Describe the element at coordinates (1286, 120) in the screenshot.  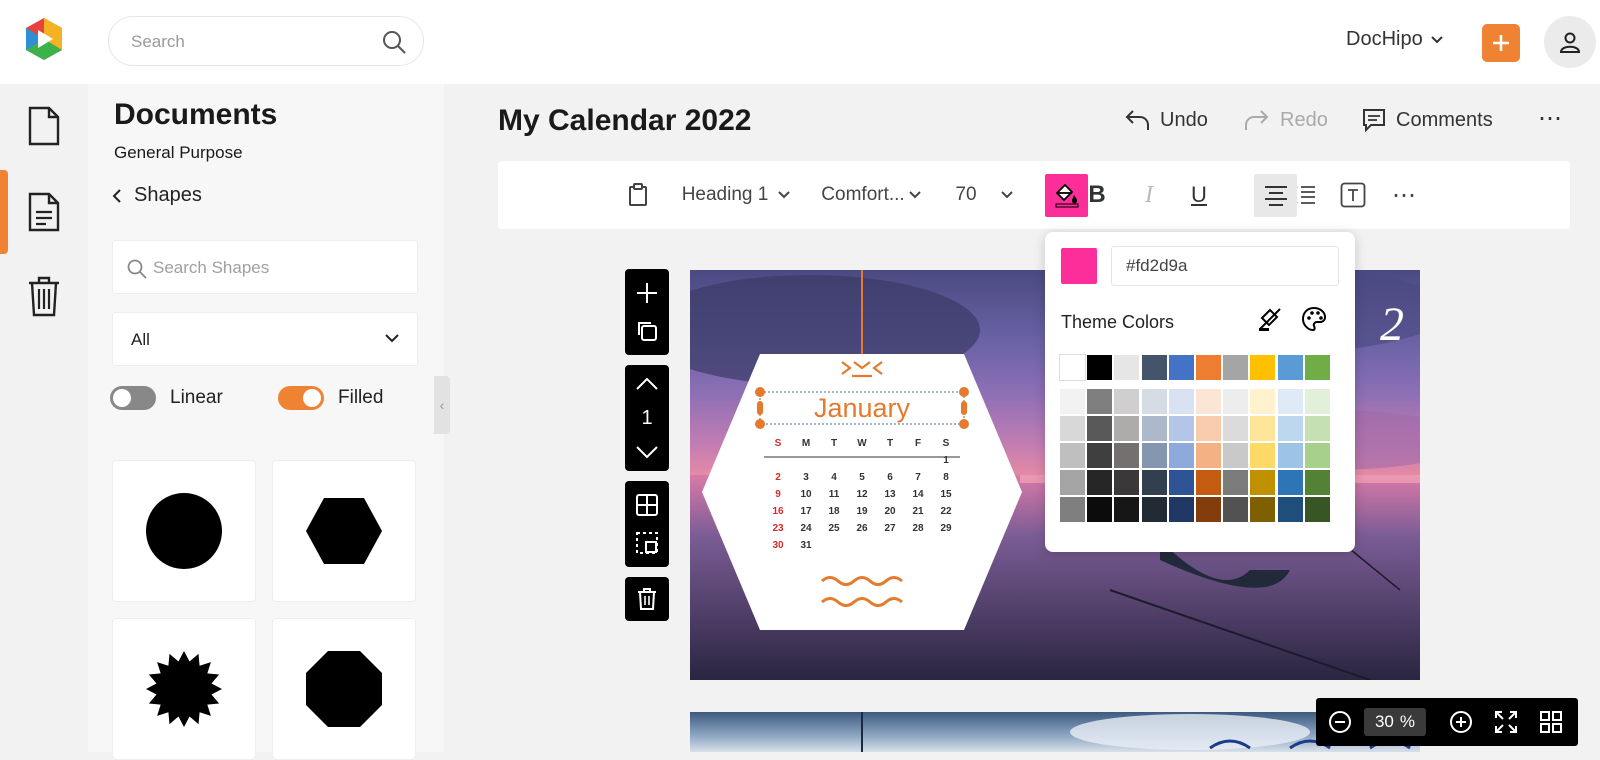
I see `redo-button: Redo` at that location.